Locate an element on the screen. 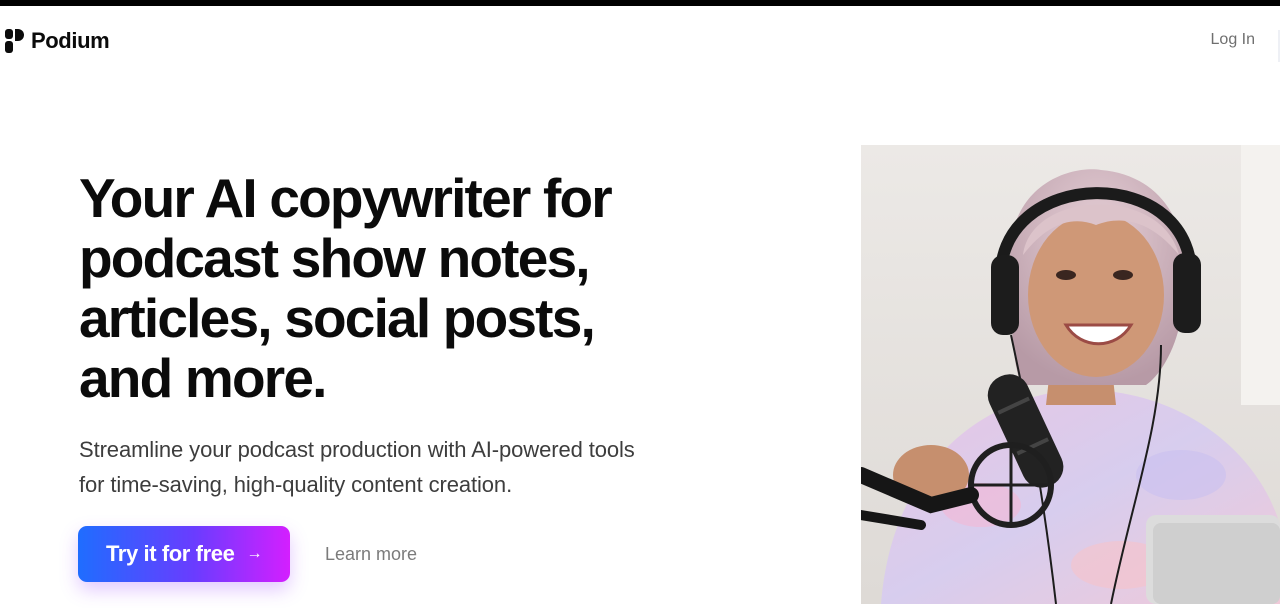 The width and height of the screenshot is (1280, 608). hero-title-line: Your AI copywriter for is located at coordinates (346, 198).